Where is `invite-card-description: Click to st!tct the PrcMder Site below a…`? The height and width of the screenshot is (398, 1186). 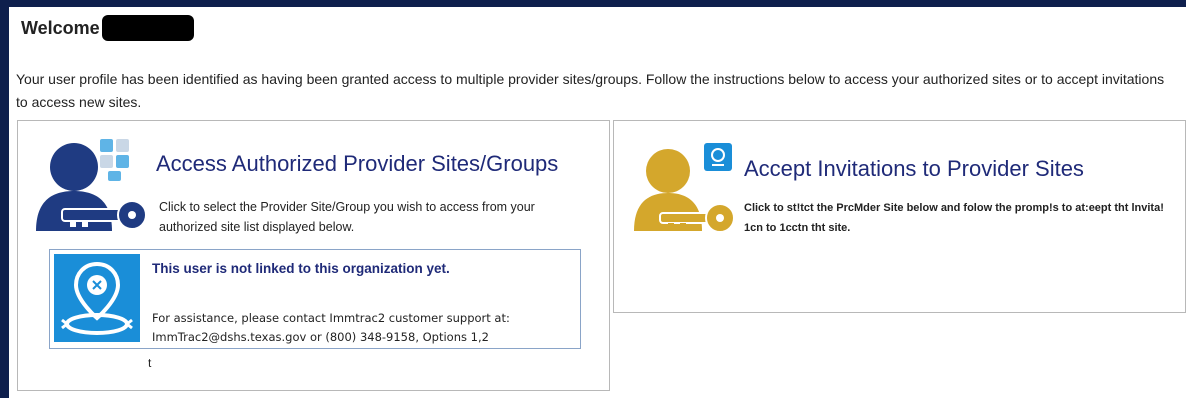 invite-card-description: Click to st!tct the PrcMder Site below a… is located at coordinates (959, 218).